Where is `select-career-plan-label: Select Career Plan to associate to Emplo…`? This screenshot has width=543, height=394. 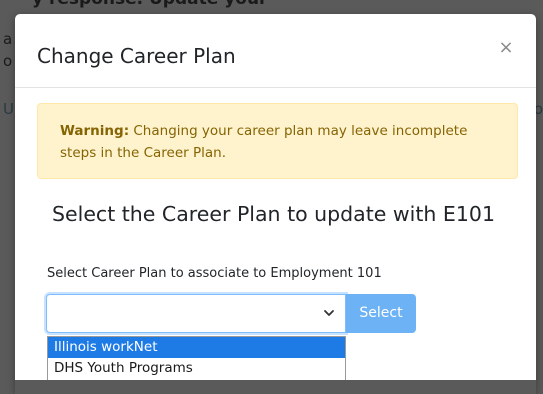 select-career-plan-label: Select Career Plan to associate to Emplo… is located at coordinates (214, 273).